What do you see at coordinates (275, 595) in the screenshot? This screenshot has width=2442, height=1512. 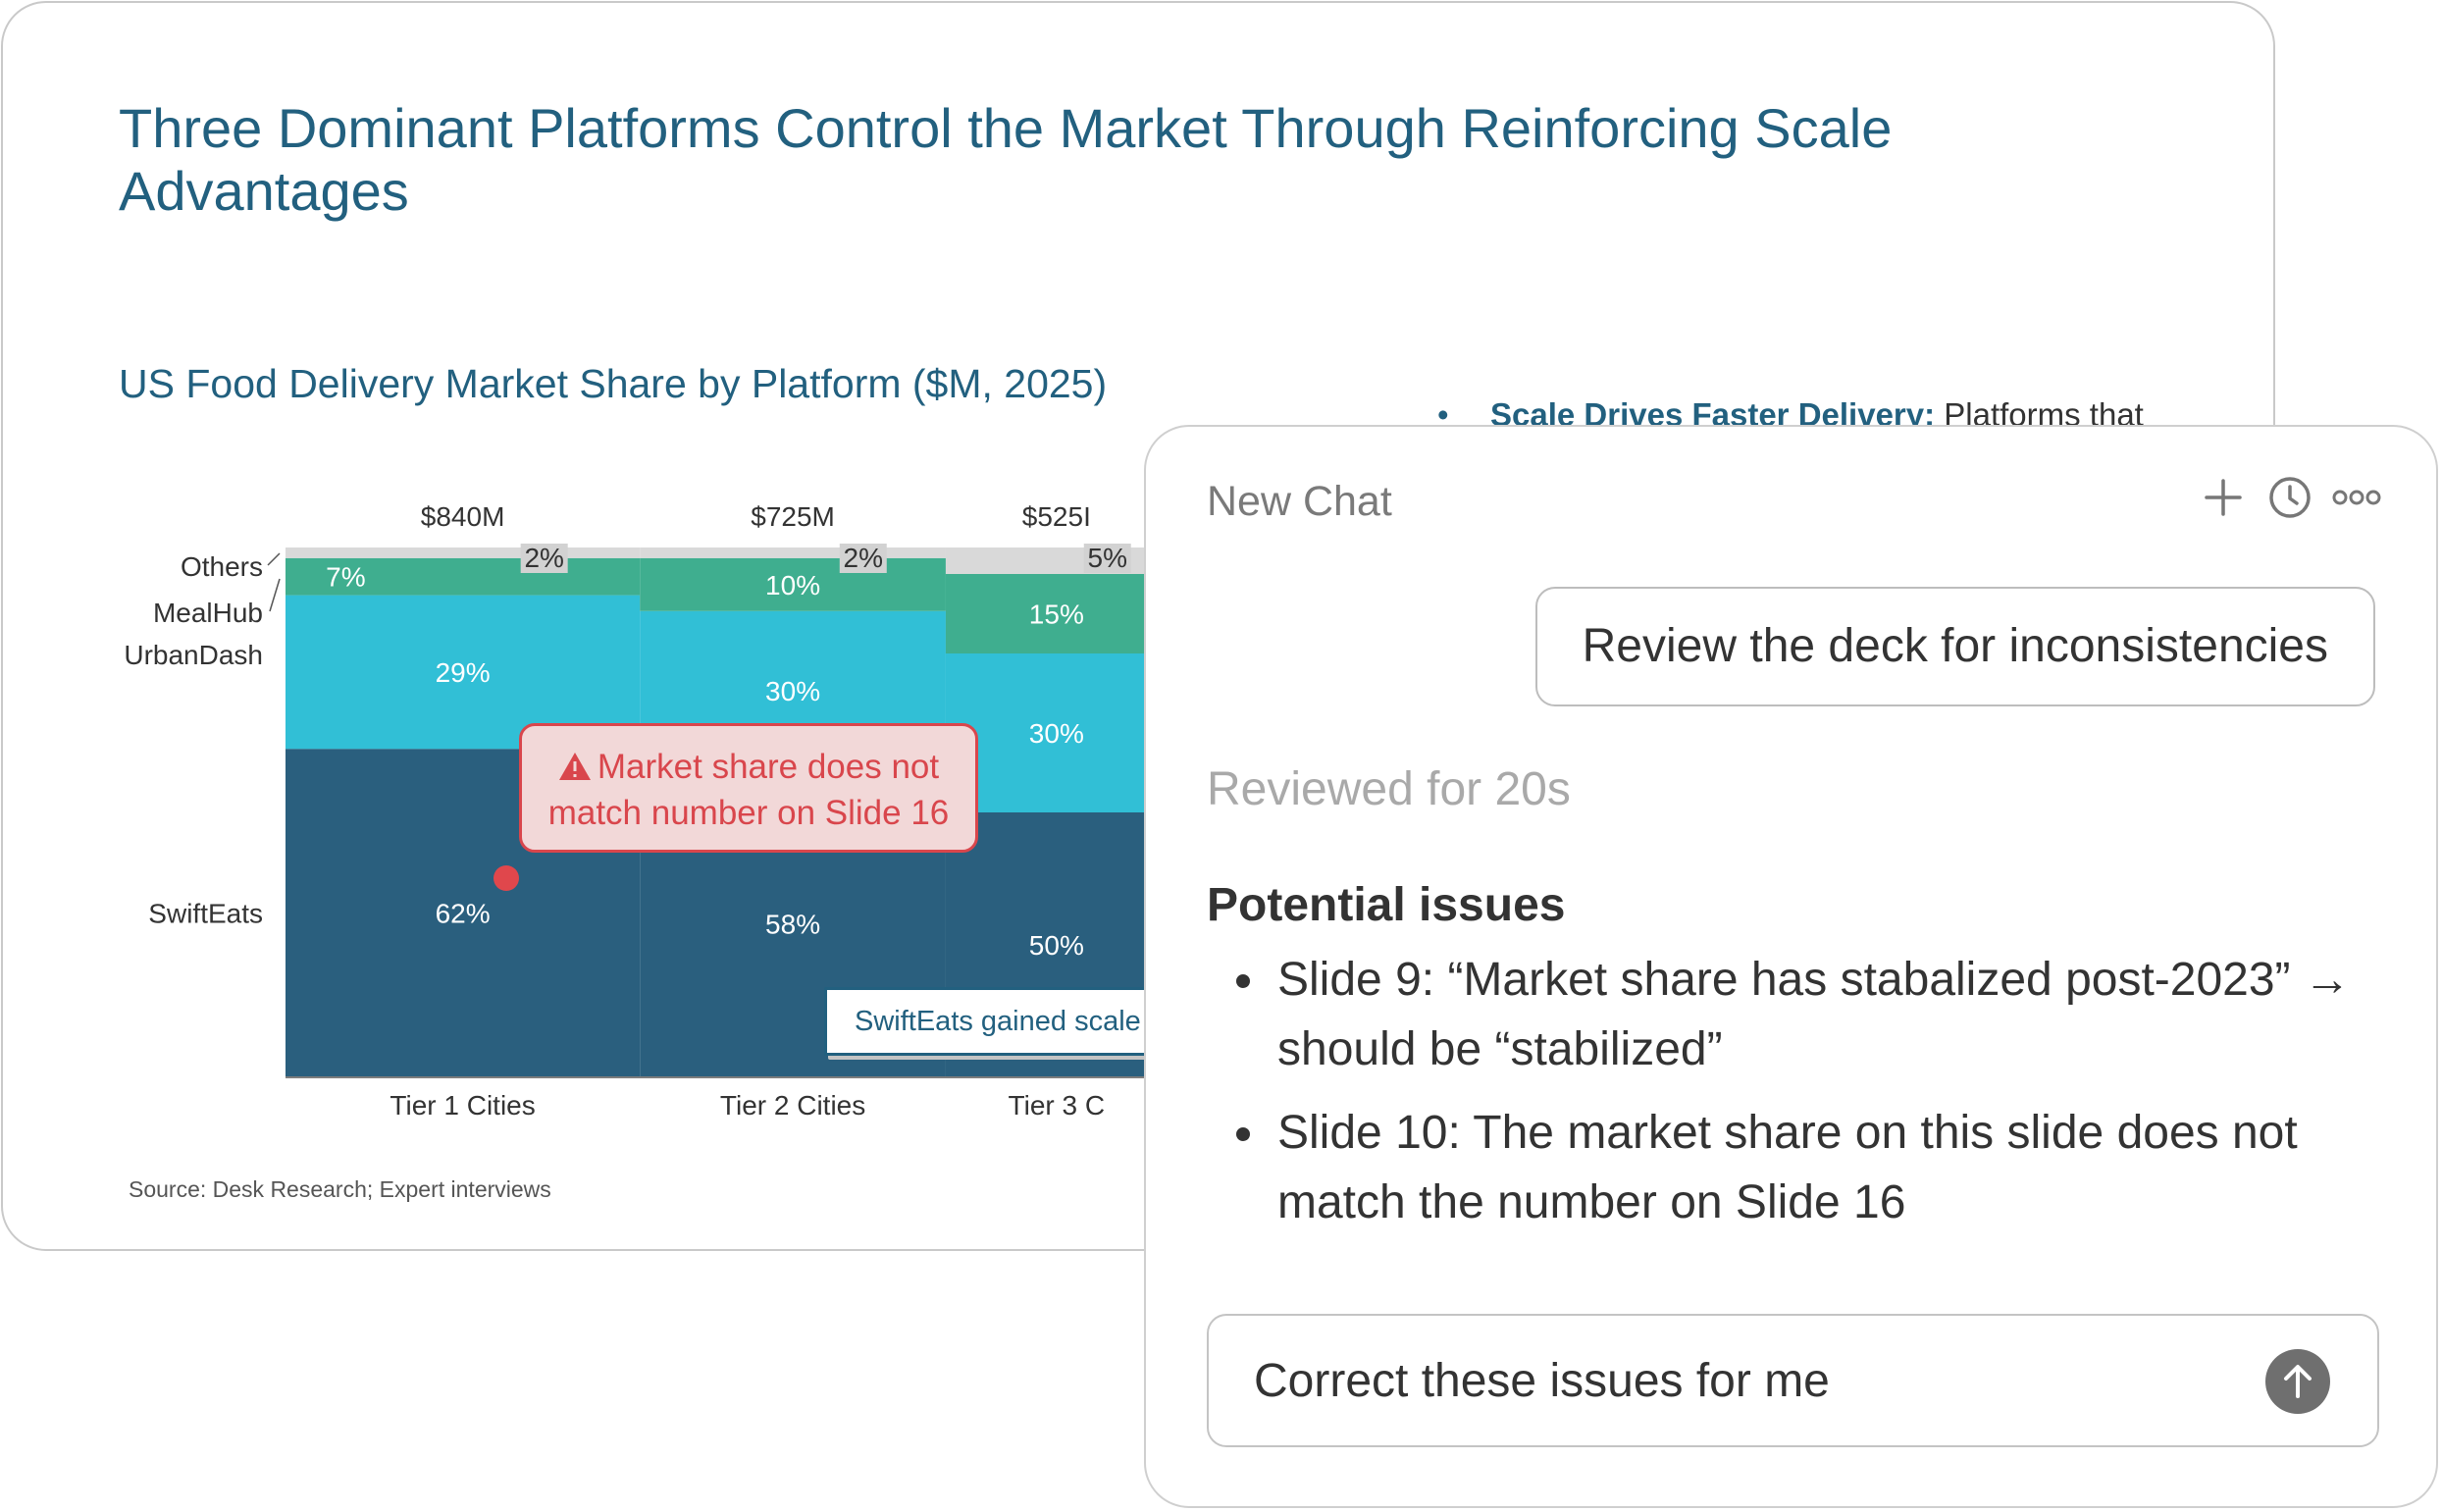 I see `leader-line-mealhub` at bounding box center [275, 595].